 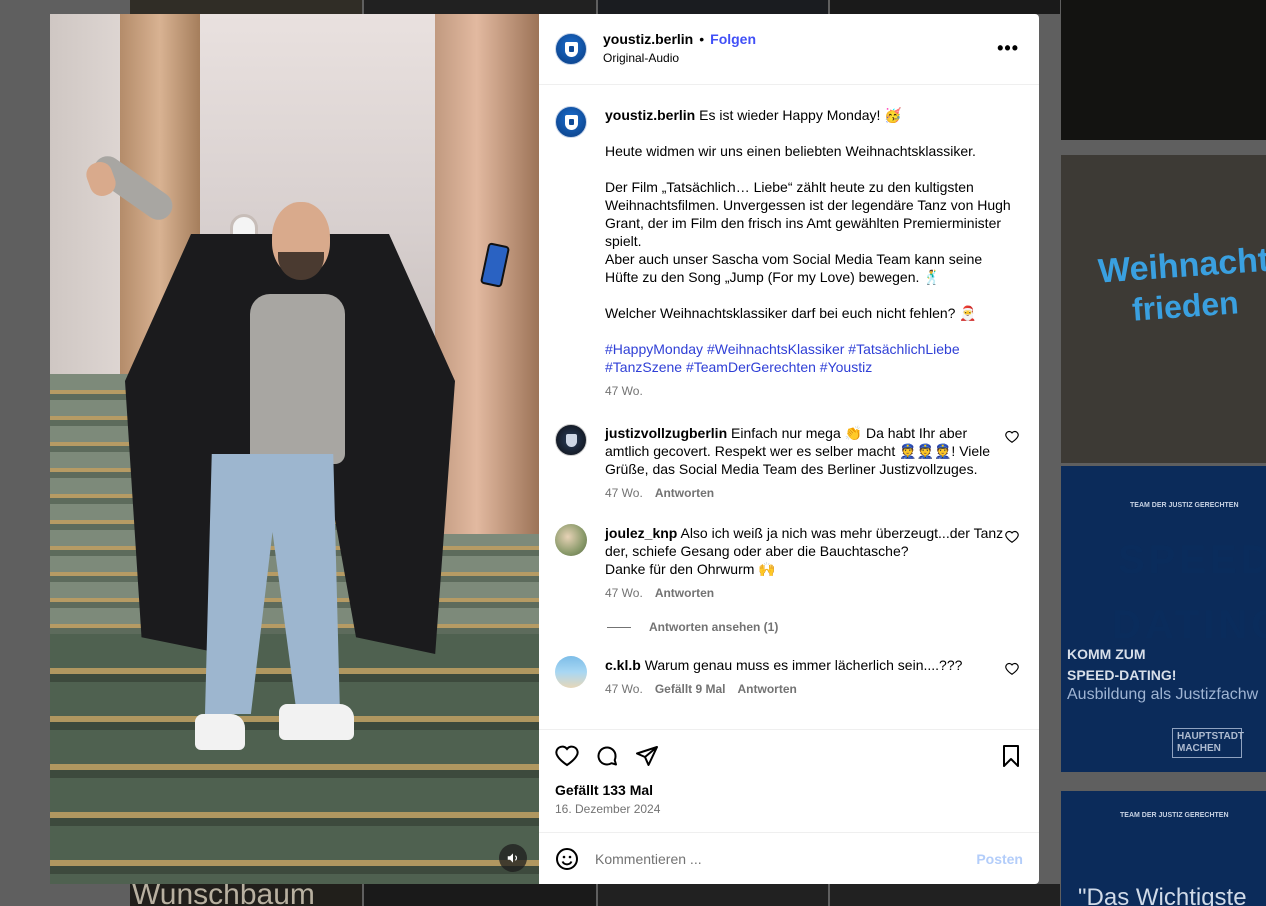 What do you see at coordinates (650, 115) in the screenshot?
I see `caption-username: youstiz.berlin` at bounding box center [650, 115].